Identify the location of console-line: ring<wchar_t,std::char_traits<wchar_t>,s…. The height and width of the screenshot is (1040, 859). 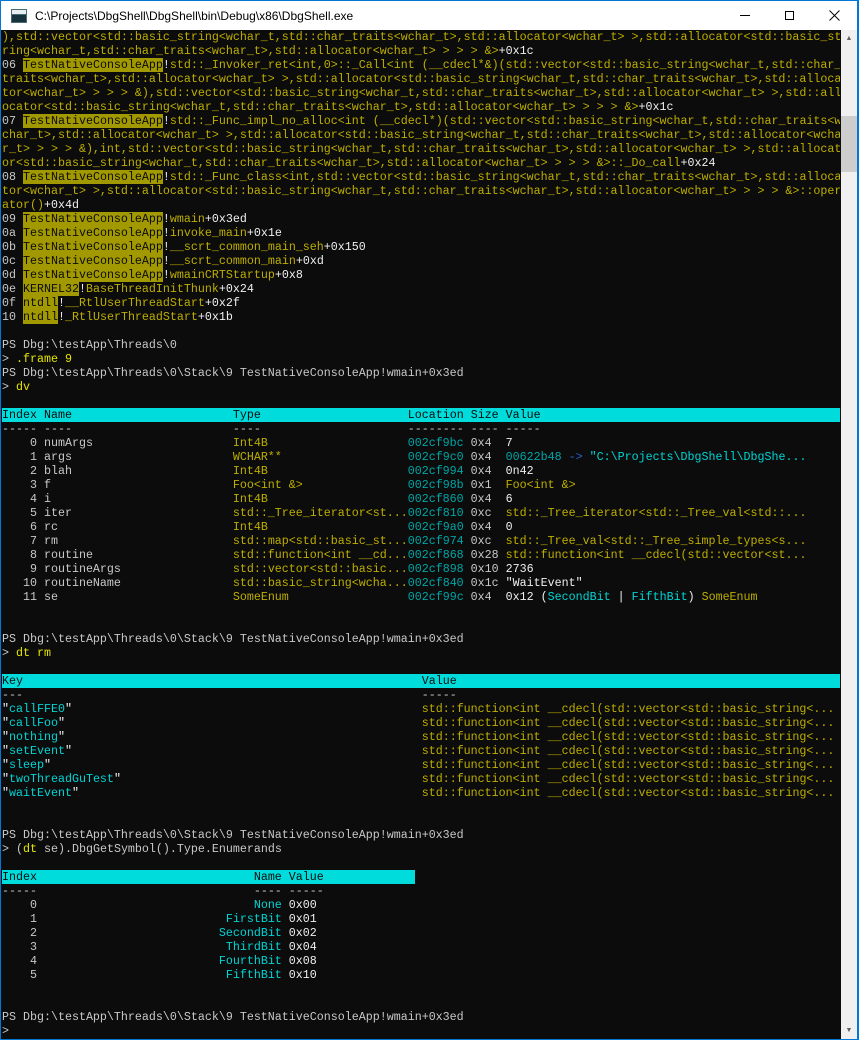
(268, 51).